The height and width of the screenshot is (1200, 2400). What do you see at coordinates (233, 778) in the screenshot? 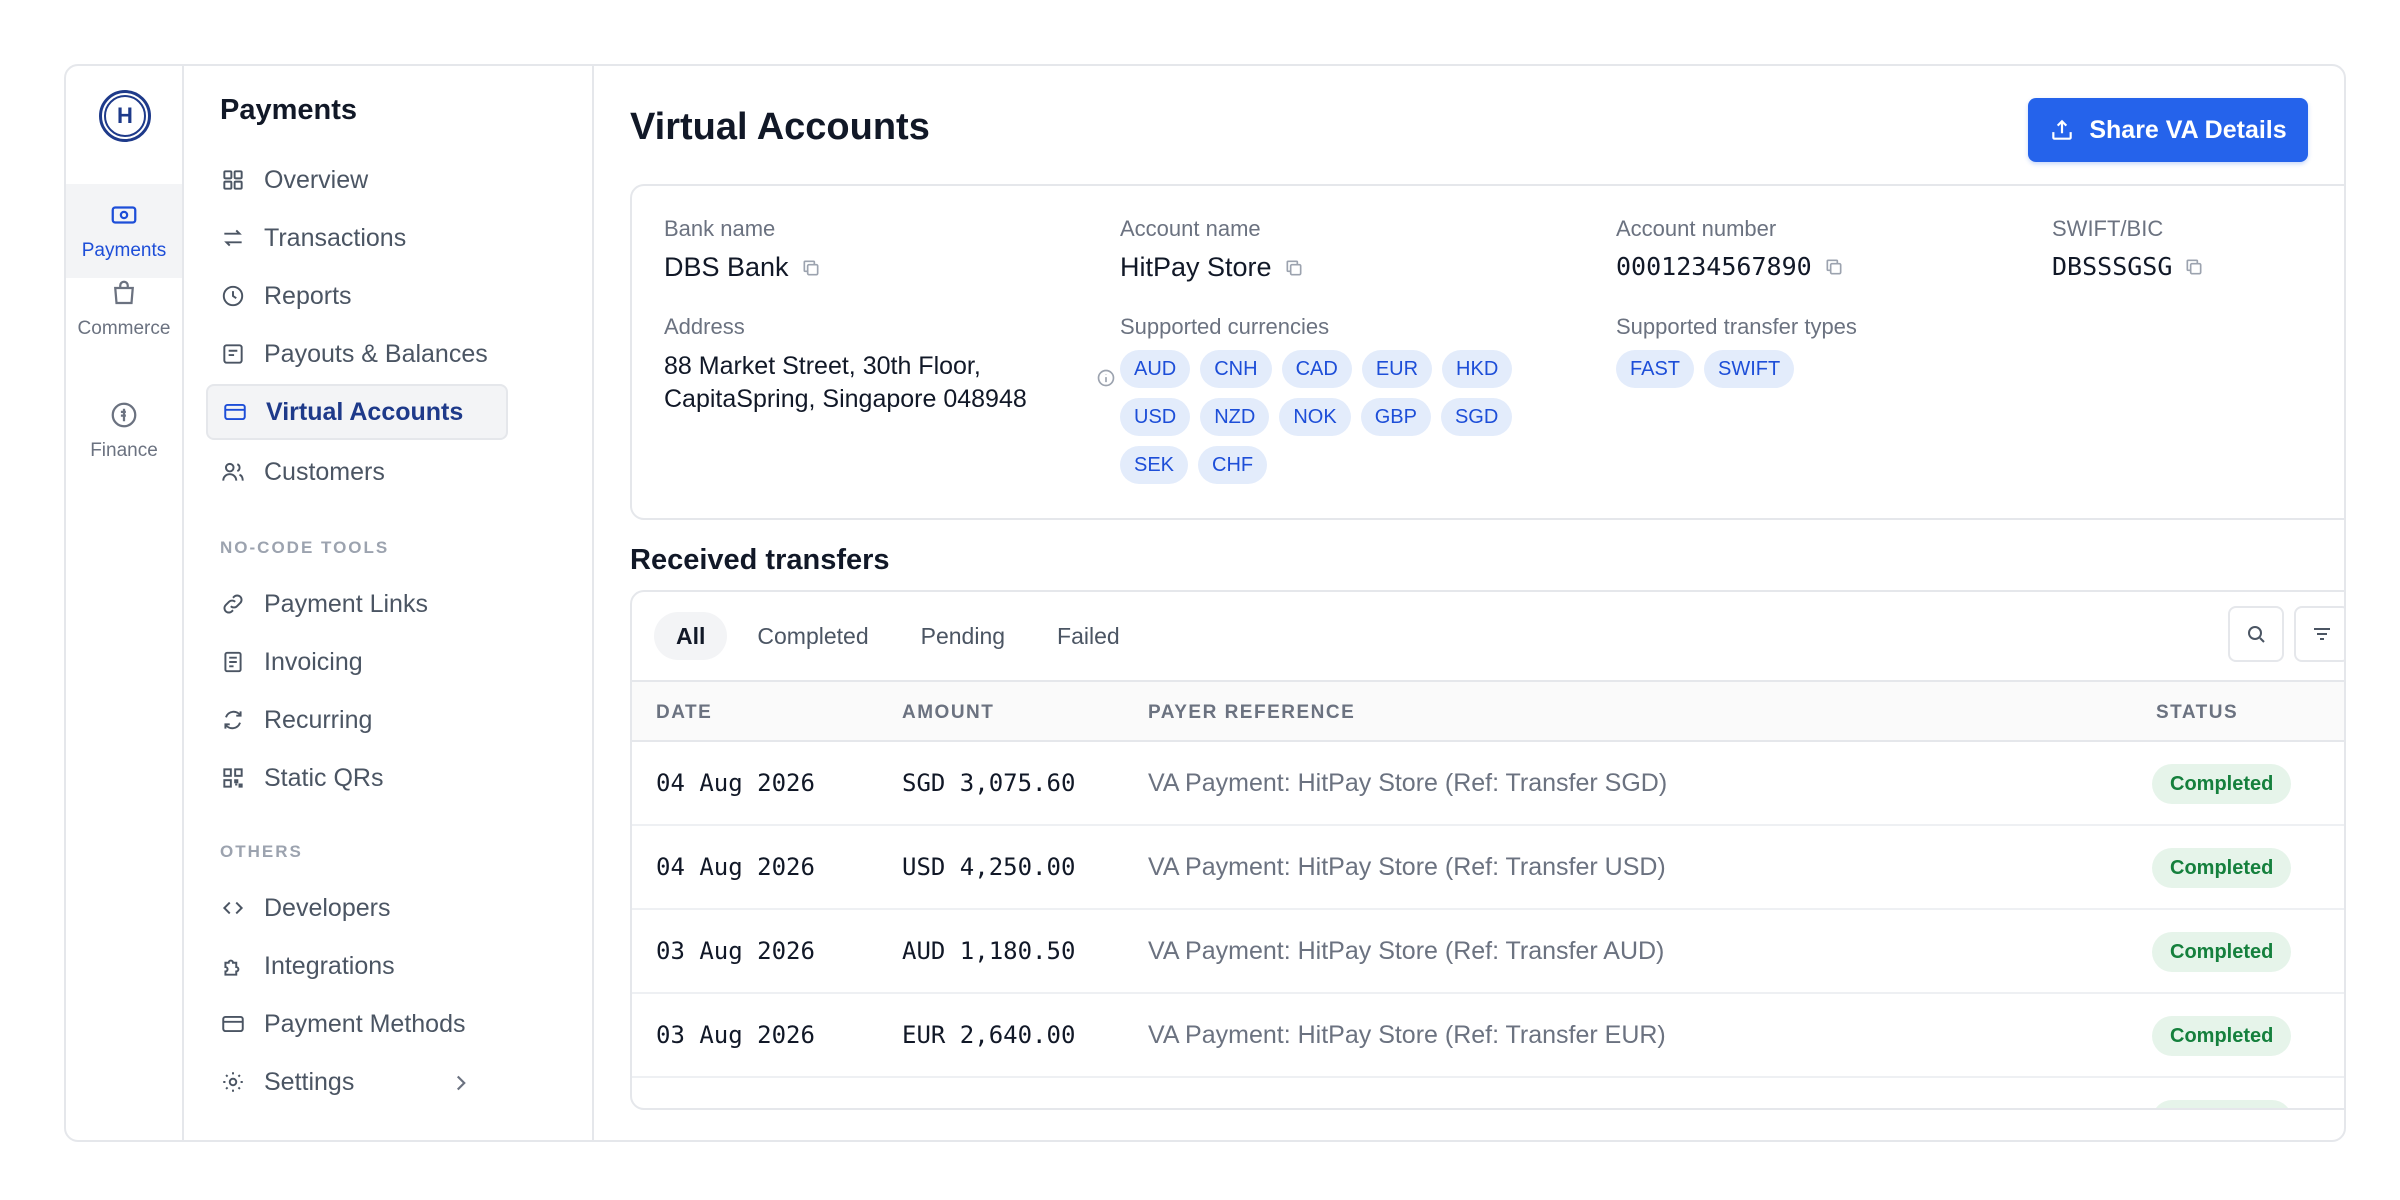
I see `qr-icon` at bounding box center [233, 778].